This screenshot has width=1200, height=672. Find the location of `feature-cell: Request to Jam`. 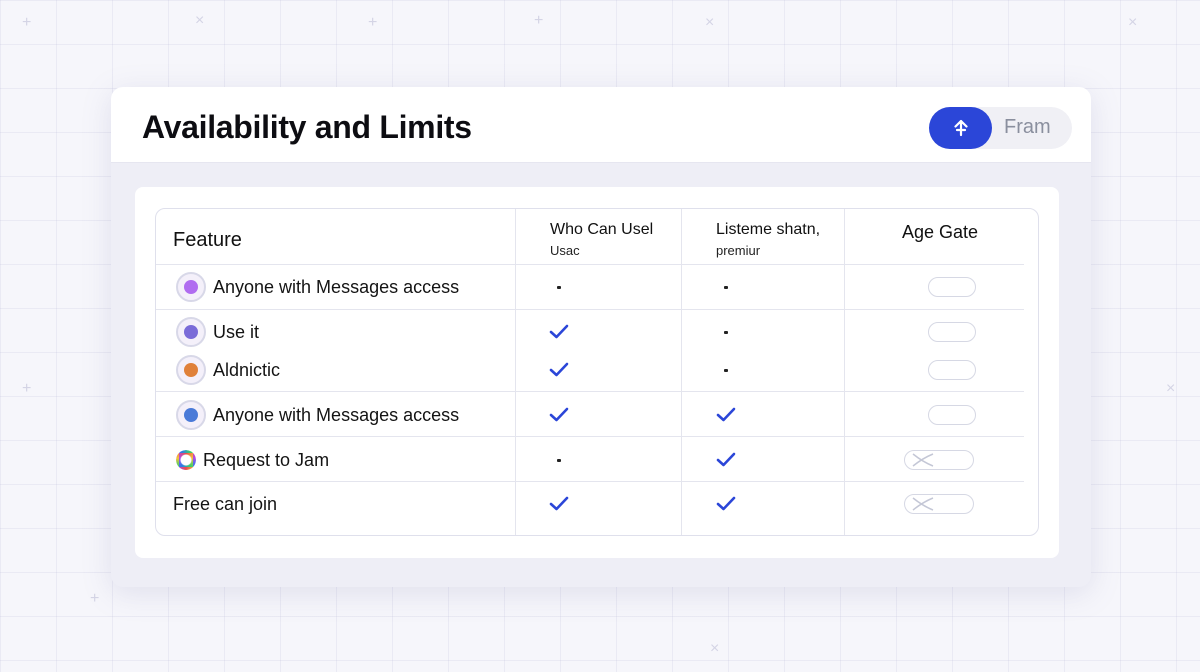

feature-cell: Request to Jam is located at coordinates (252, 460).